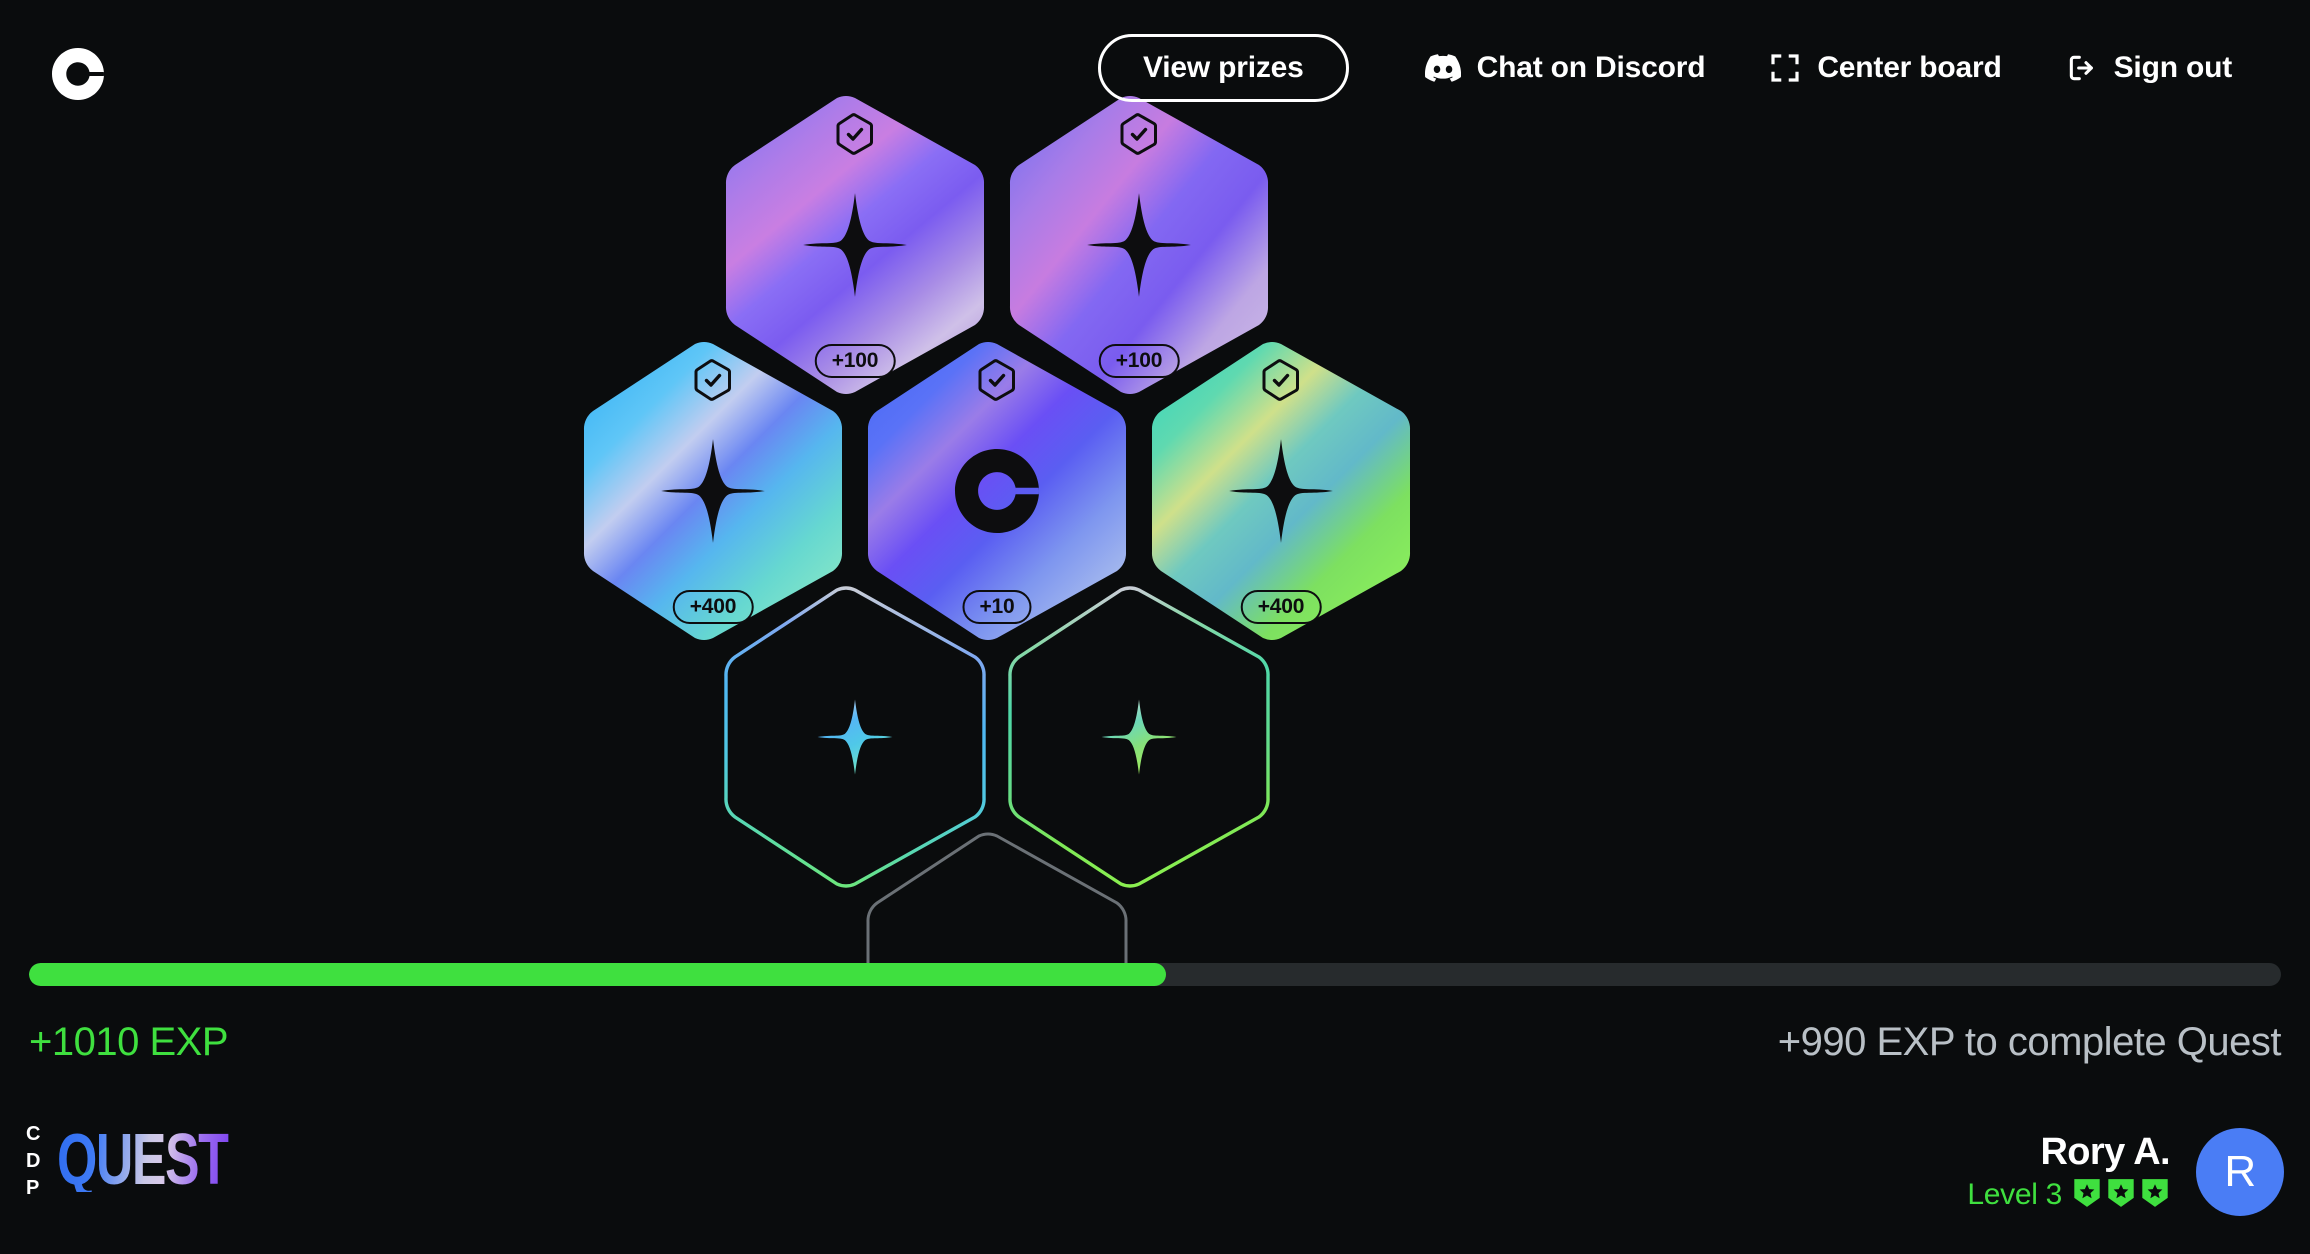 Image resolution: width=2310 pixels, height=1254 pixels. I want to click on nav-item-center-board: Center board, so click(1885, 68).